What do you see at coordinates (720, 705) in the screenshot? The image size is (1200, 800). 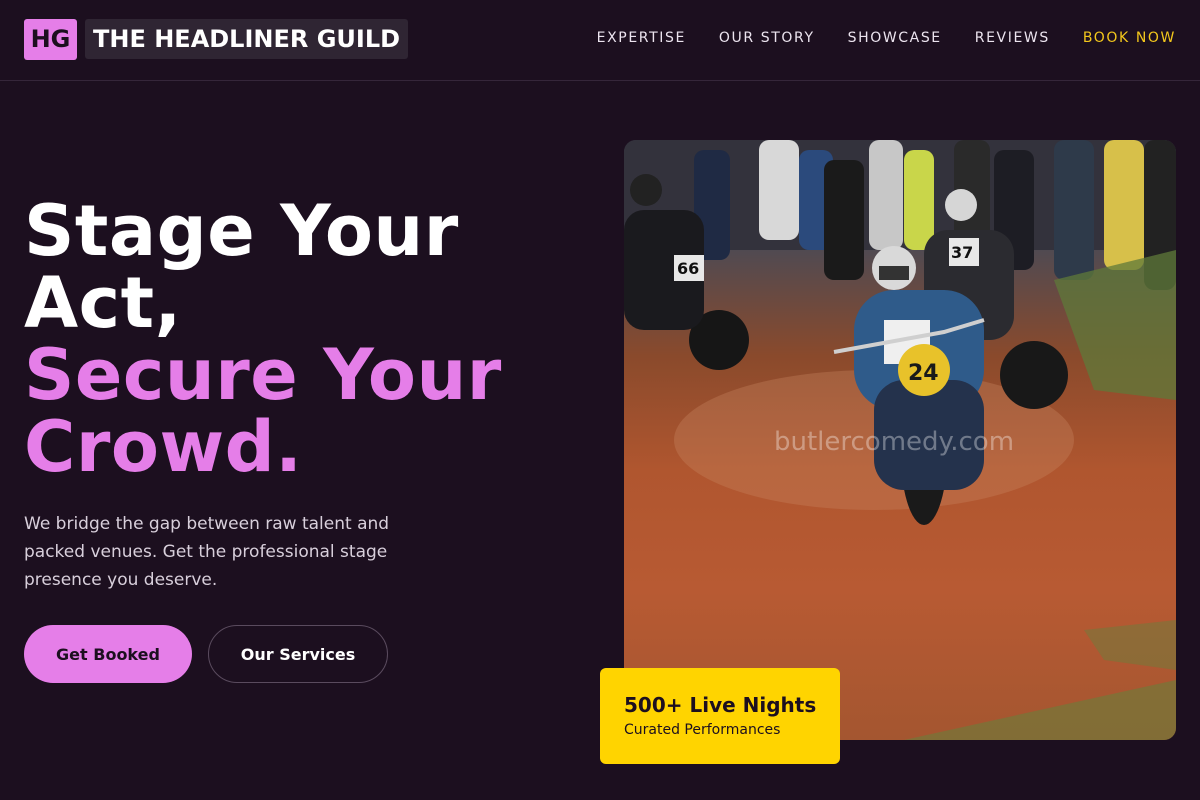 I see `stat-value: 500+ Live Nights` at bounding box center [720, 705].